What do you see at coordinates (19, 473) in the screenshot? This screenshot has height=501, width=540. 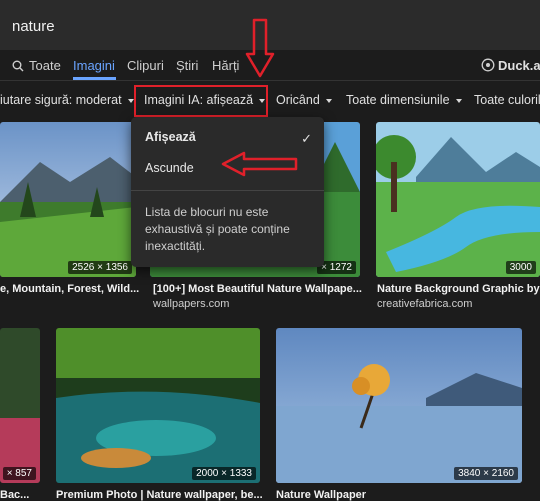 I see `image-dimensions: × 857` at bounding box center [19, 473].